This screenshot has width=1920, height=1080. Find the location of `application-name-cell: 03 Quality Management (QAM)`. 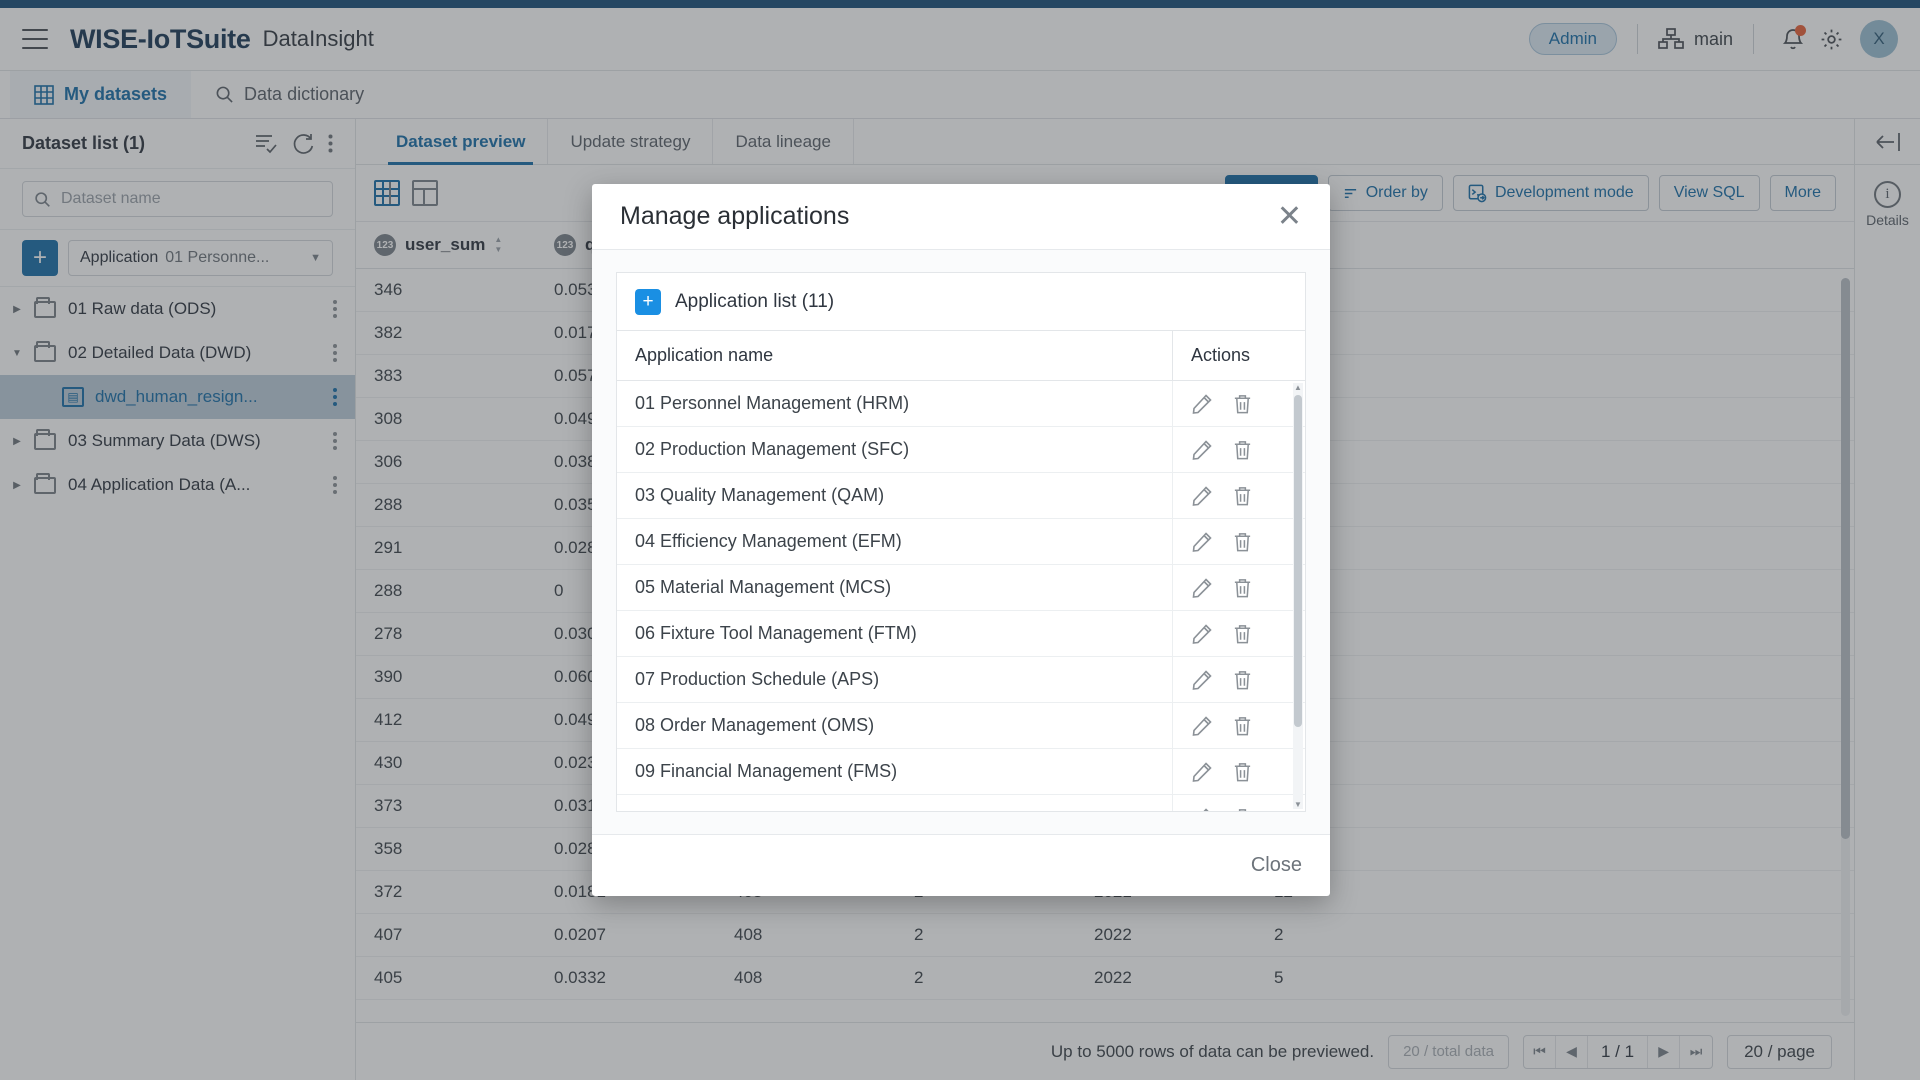

application-name-cell: 03 Quality Management (QAM) is located at coordinates (895, 495).